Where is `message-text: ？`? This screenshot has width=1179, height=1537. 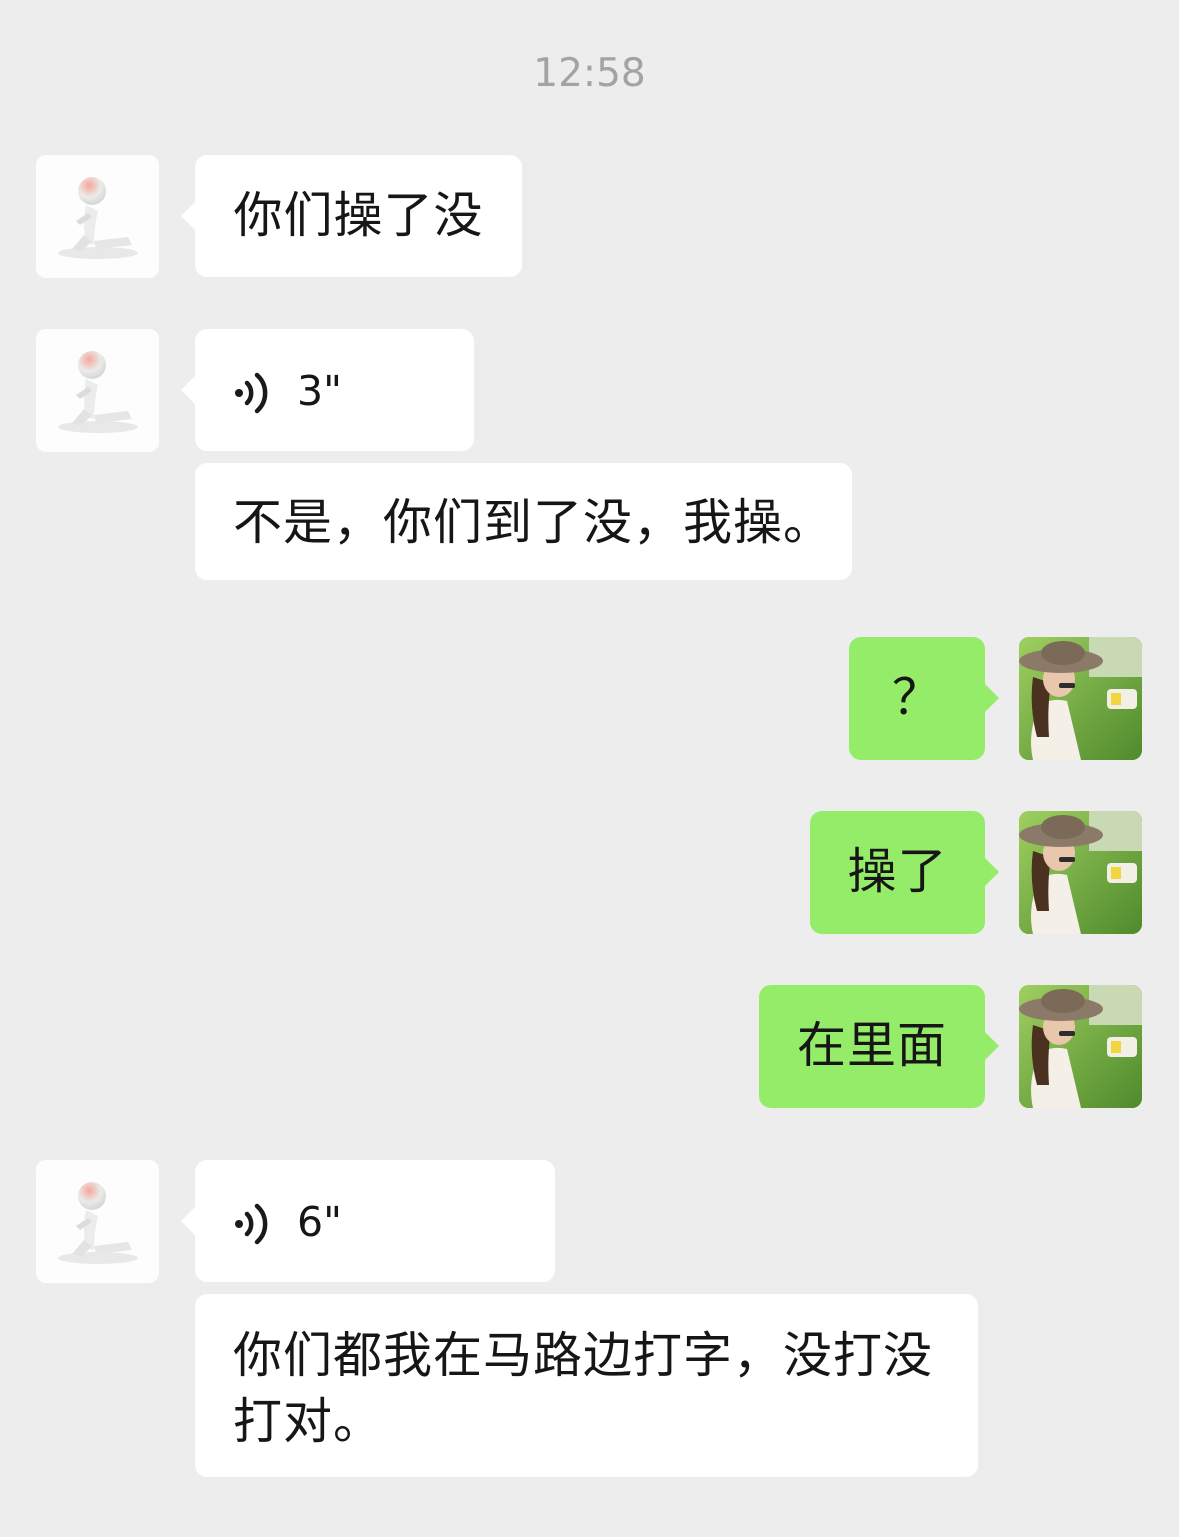
message-text: ？ is located at coordinates (916, 697).